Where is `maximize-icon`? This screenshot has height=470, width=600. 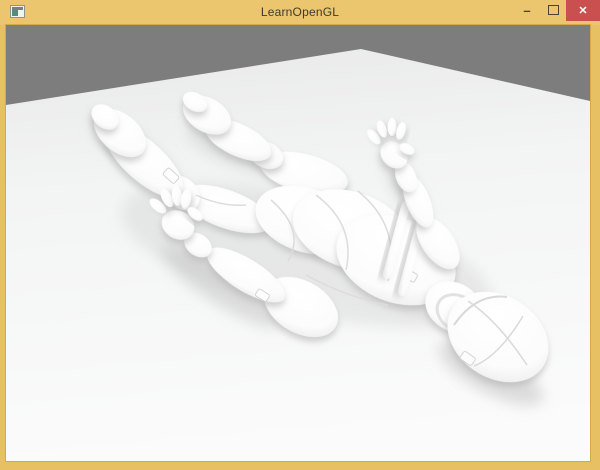 maximize-icon is located at coordinates (553, 10).